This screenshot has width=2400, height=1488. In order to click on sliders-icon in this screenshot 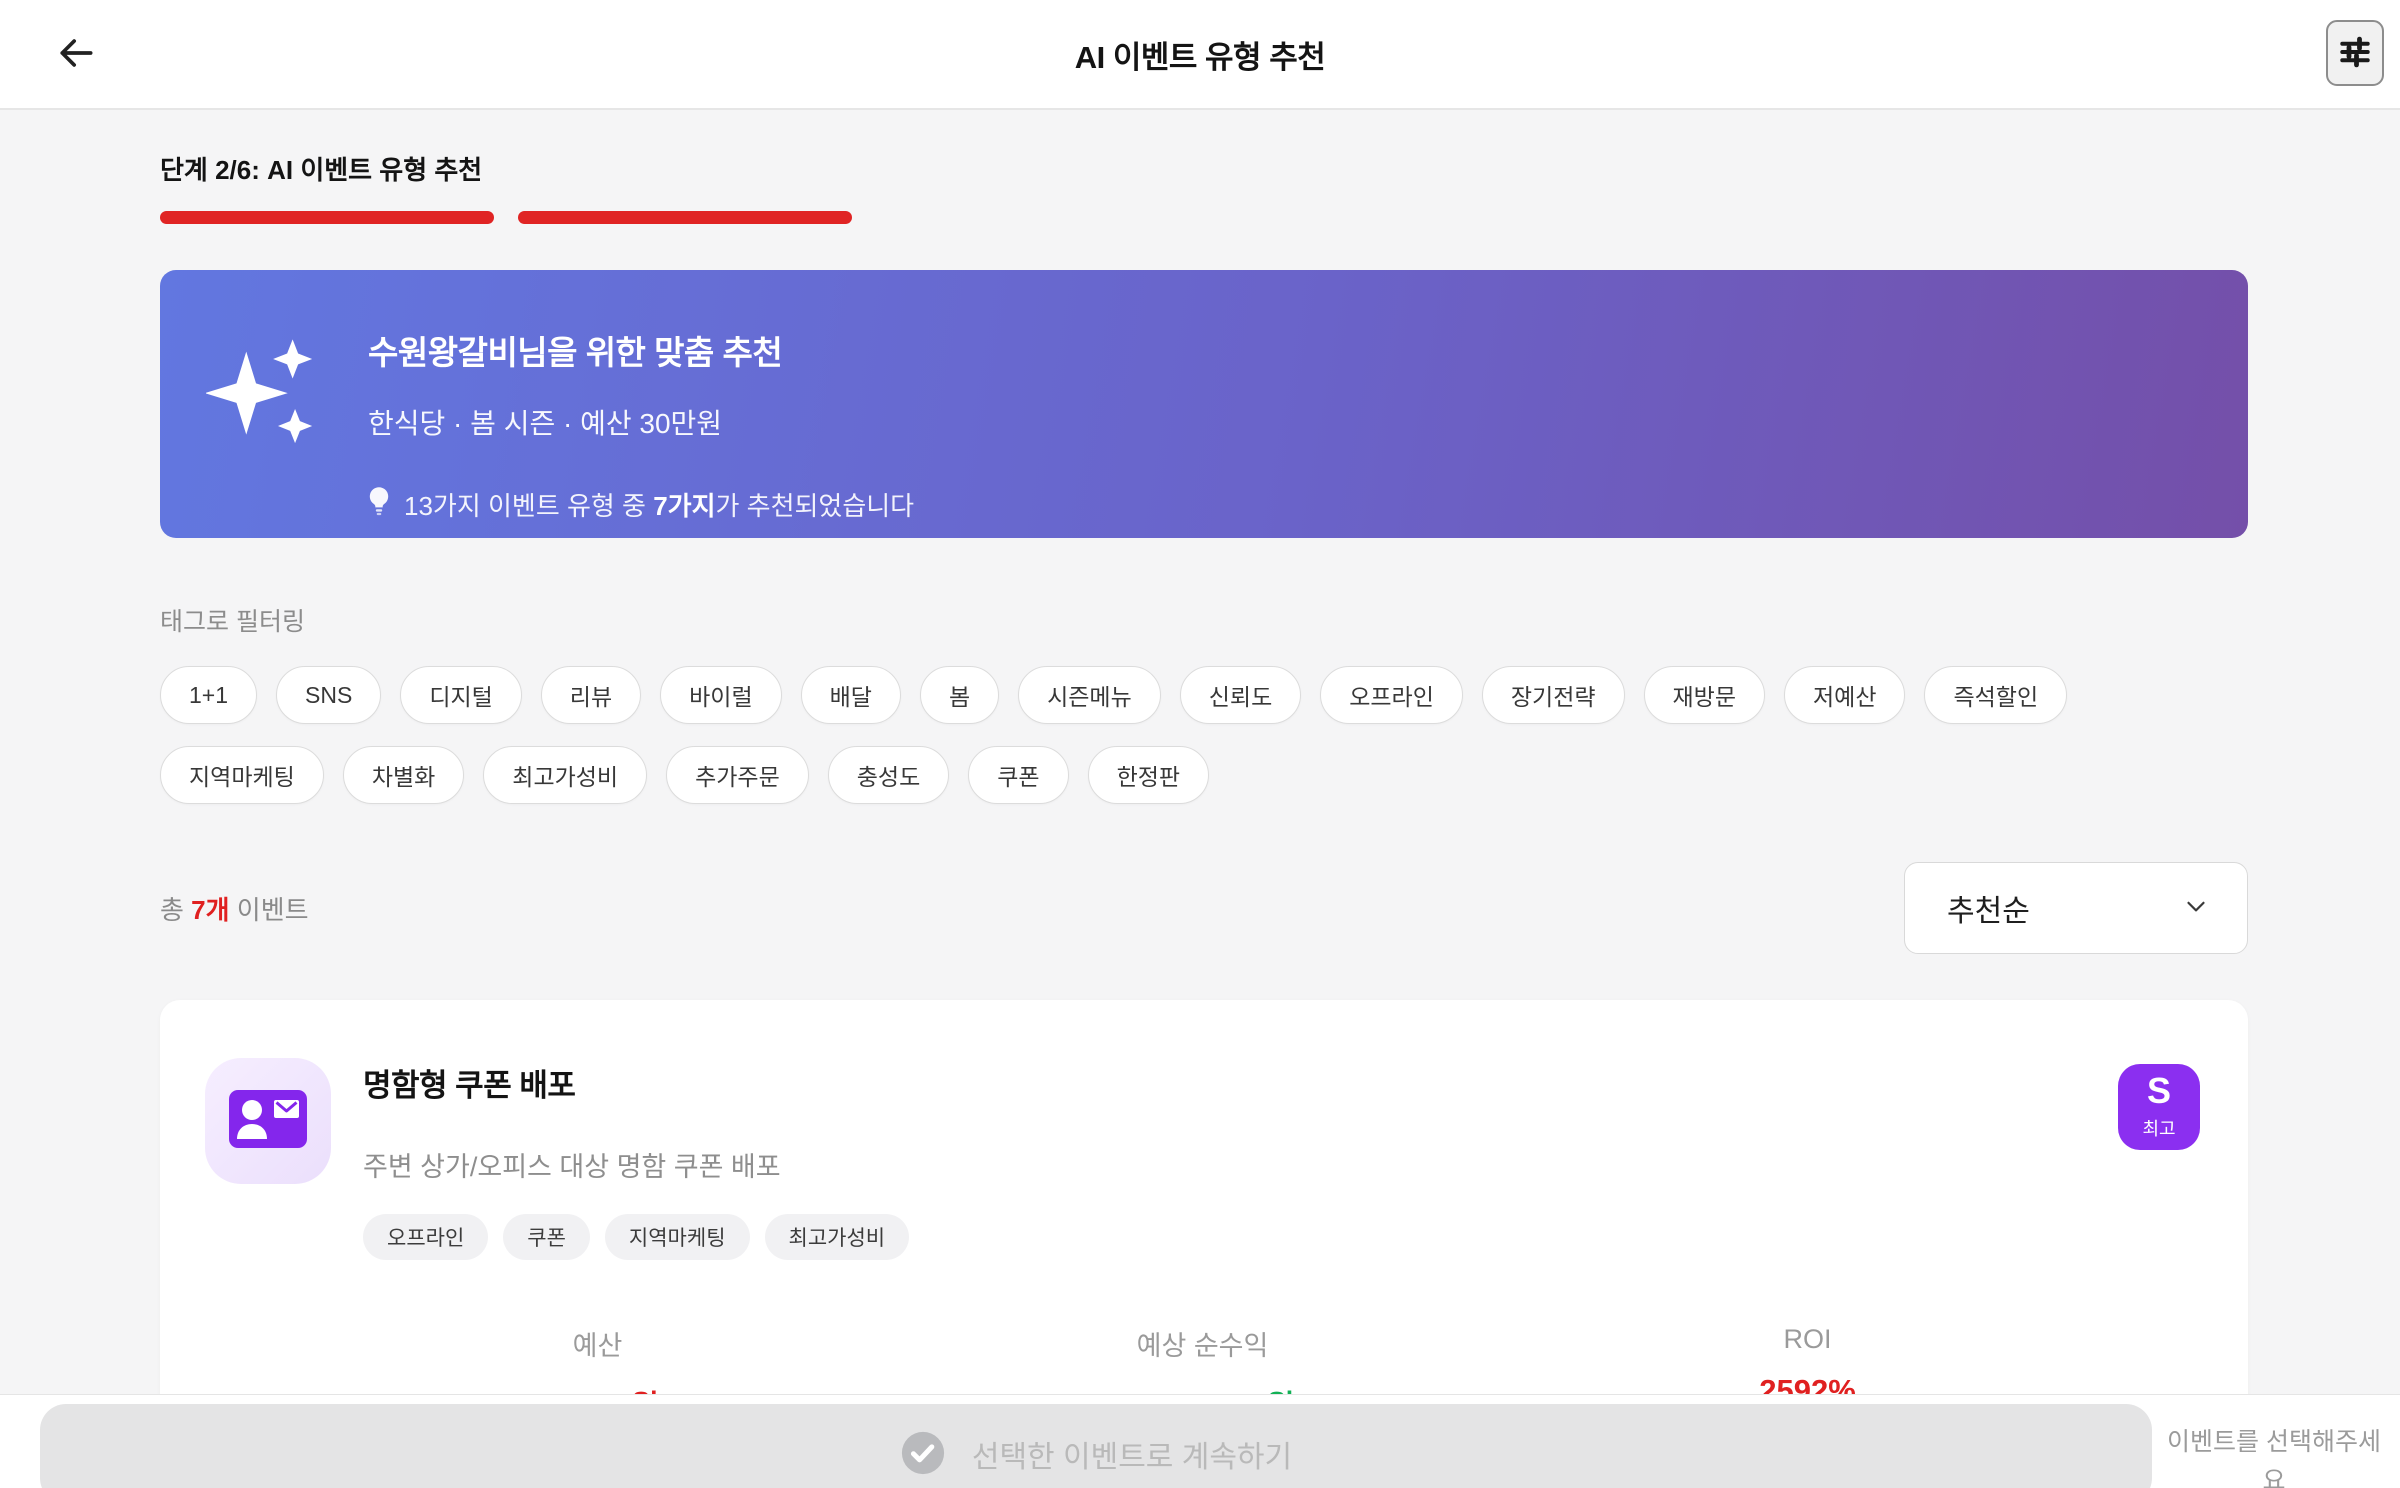, I will do `click(2355, 53)`.